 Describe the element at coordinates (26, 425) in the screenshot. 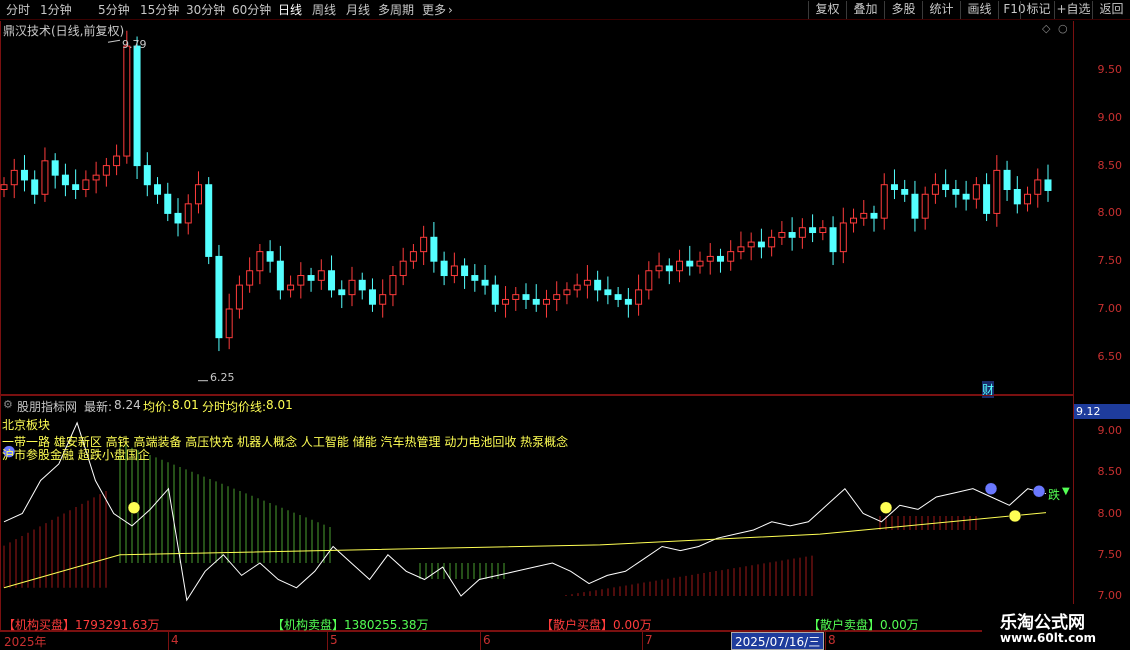

I see `sector-label: 北京板块` at that location.